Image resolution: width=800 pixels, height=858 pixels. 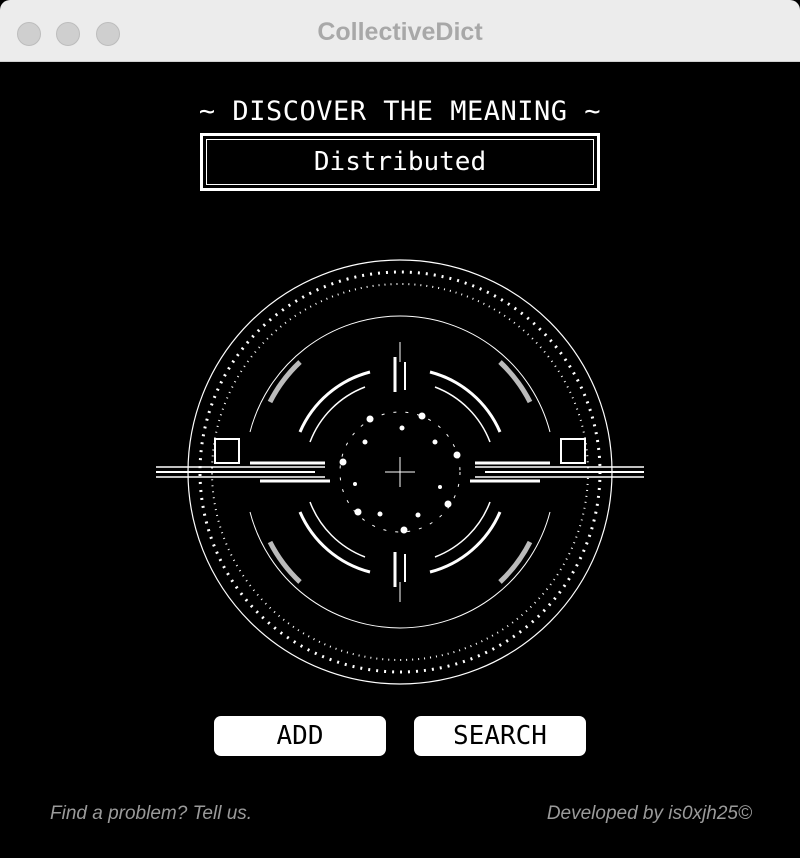 What do you see at coordinates (227, 451) in the screenshot?
I see `left-square` at bounding box center [227, 451].